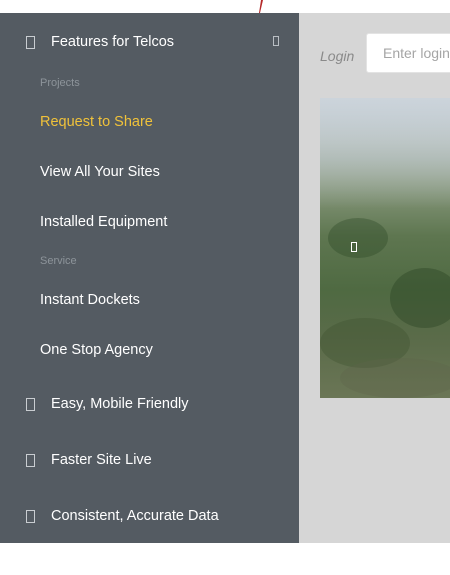 The width and height of the screenshot is (450, 575). I want to click on group-label-service: Service, so click(58, 261).